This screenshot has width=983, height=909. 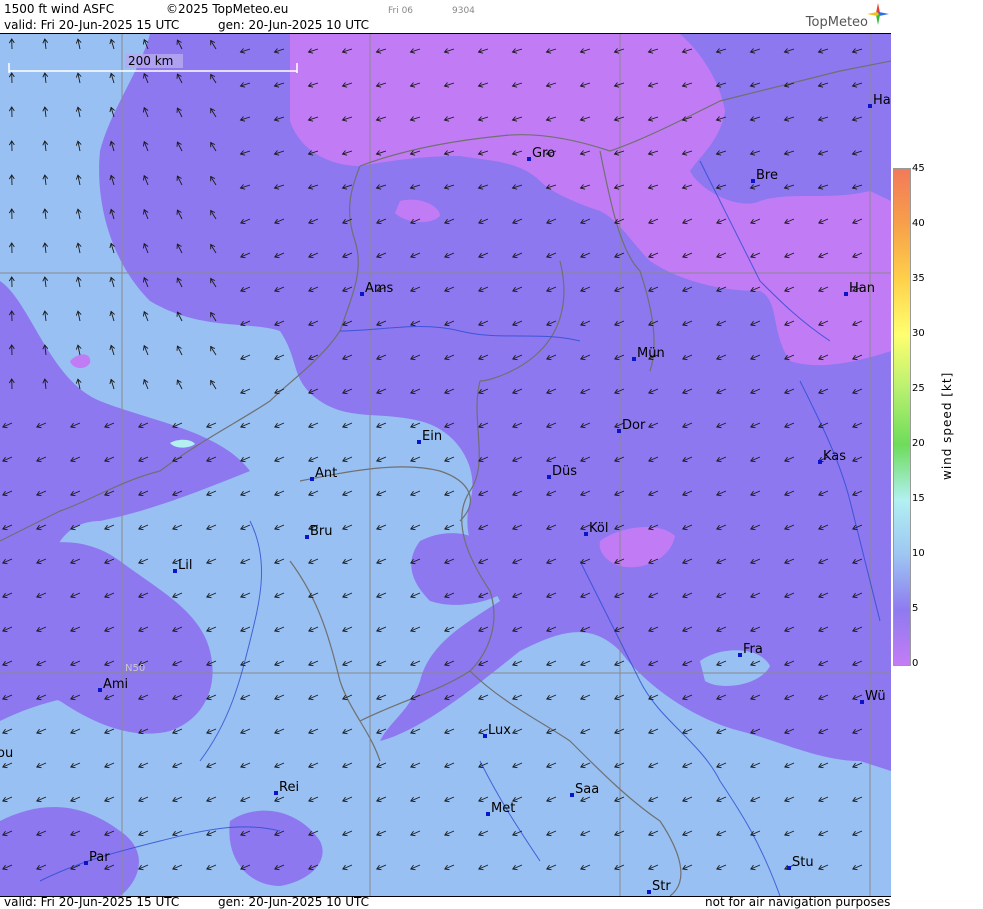 What do you see at coordinates (651, 353) in the screenshot?
I see `city-label: Mün` at bounding box center [651, 353].